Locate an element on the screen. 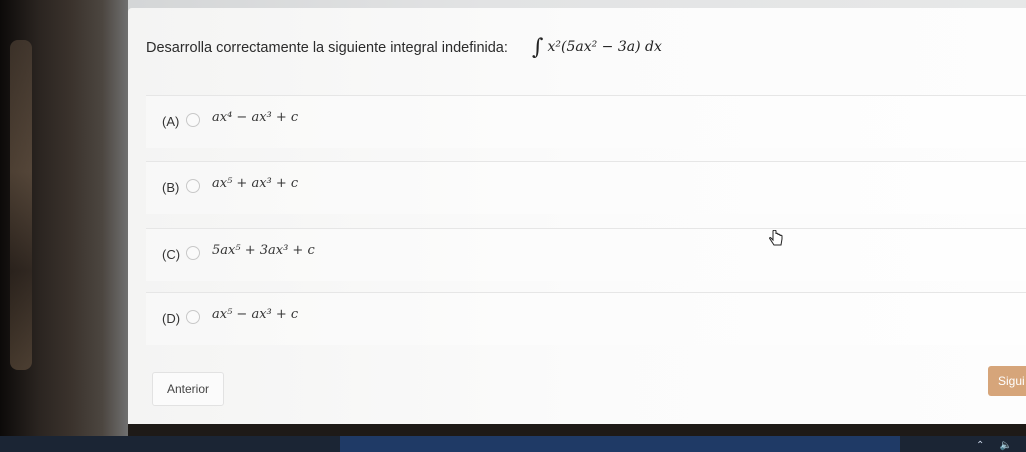  option-formula: ax⁴ − ax³ + c is located at coordinates (255, 117).